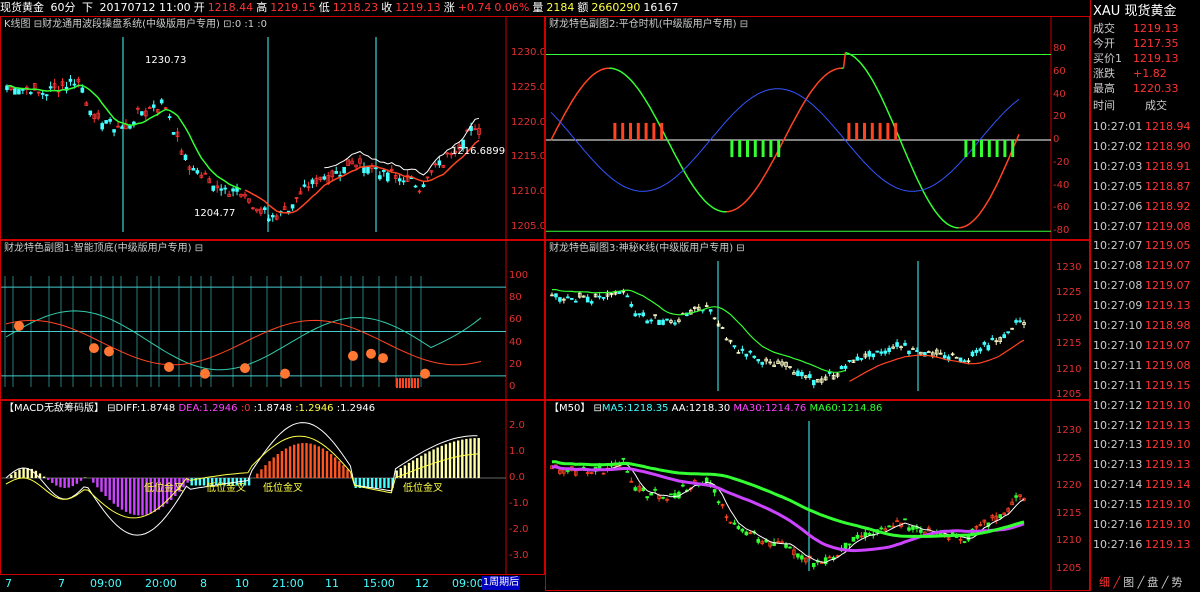 The height and width of the screenshot is (592, 1200). Describe the element at coordinates (1118, 524) in the screenshot. I see `tick-time: 10:27:16` at that location.